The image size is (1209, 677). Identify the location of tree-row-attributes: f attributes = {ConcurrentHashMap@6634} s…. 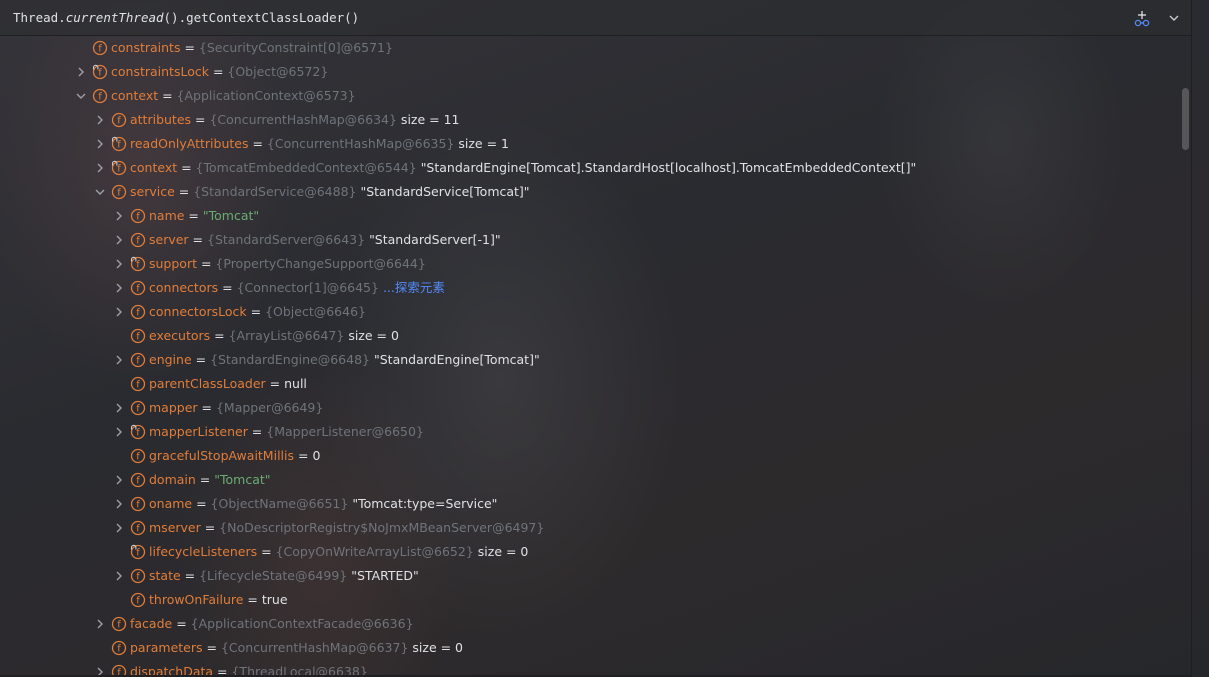
(590, 120).